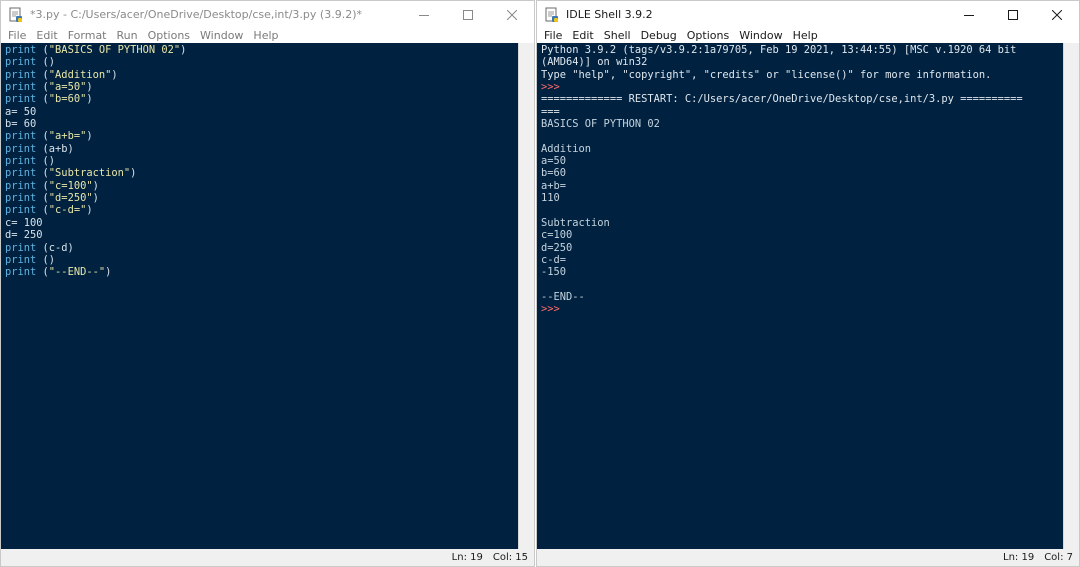 The height and width of the screenshot is (567, 1080). I want to click on close-icon, so click(512, 14).